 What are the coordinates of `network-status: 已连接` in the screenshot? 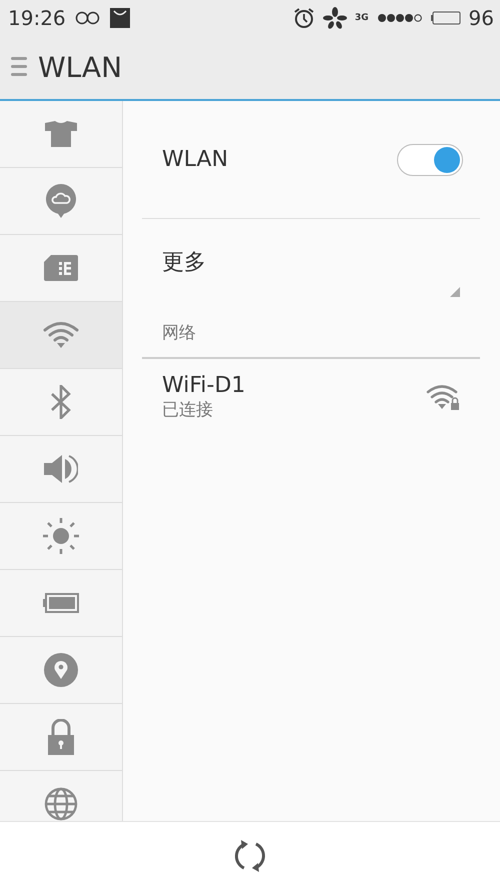 It's located at (188, 409).